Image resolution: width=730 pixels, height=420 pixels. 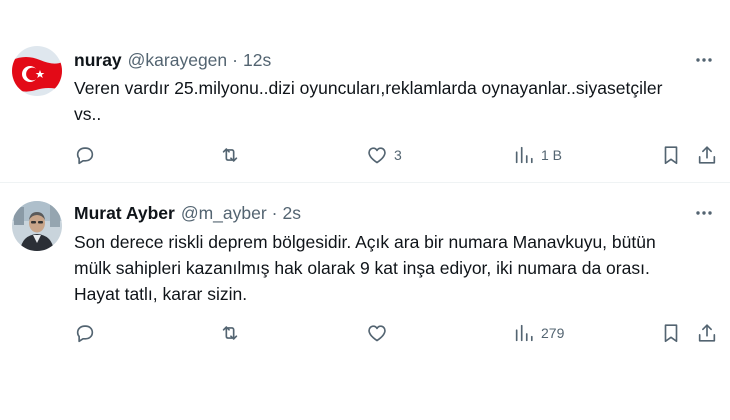 I want to click on views-button: 1 B, so click(x=537, y=155).